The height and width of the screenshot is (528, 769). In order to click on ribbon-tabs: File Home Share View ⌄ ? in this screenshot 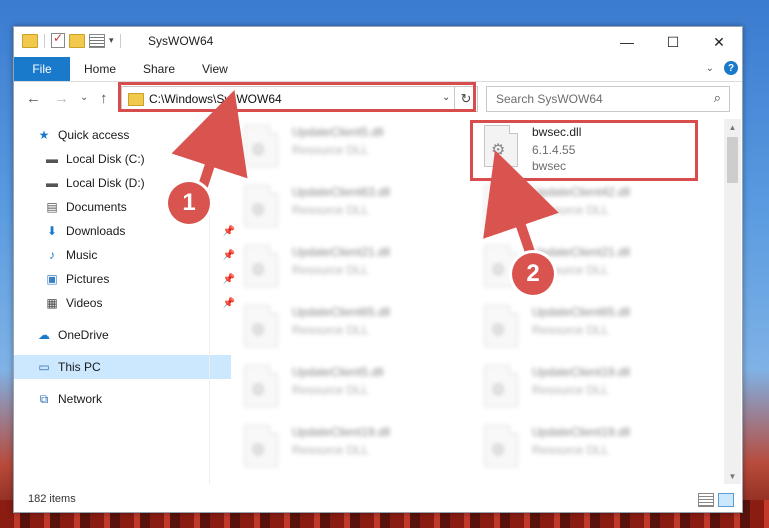, I will do `click(378, 69)`.